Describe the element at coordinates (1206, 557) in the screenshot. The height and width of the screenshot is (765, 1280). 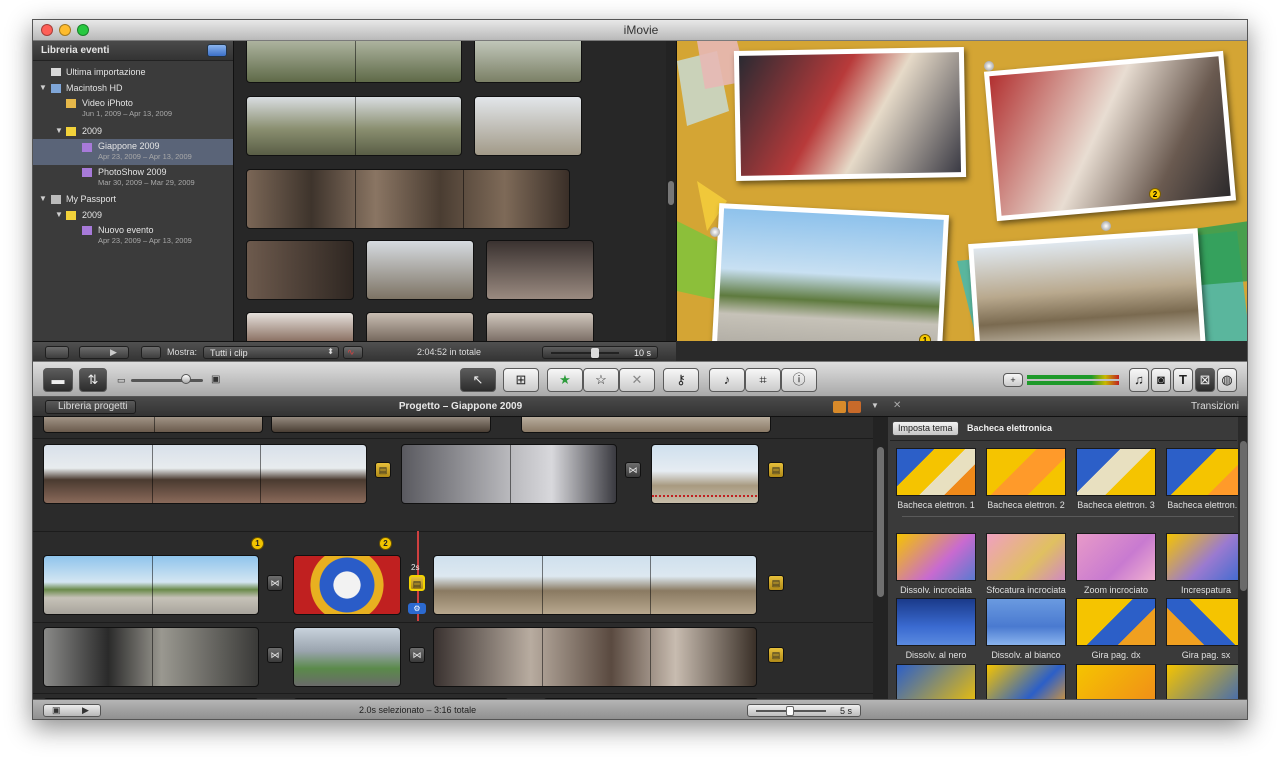
I see `transition-tile-ripple` at that location.